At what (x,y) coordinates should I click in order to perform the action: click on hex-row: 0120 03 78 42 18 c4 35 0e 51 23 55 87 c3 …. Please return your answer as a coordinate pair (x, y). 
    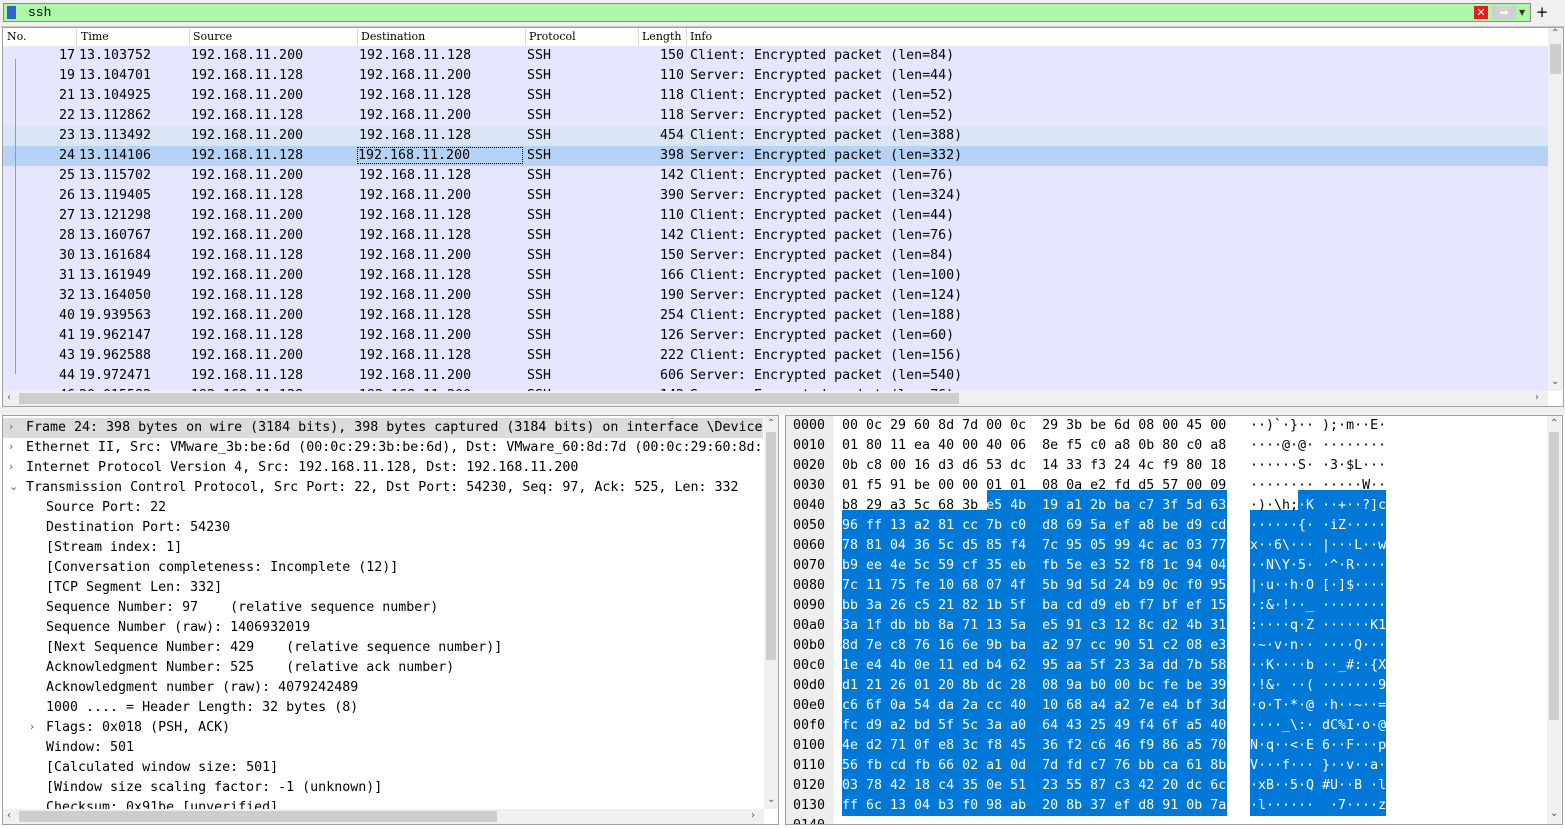
    Looking at the image, I should click on (1166, 788).